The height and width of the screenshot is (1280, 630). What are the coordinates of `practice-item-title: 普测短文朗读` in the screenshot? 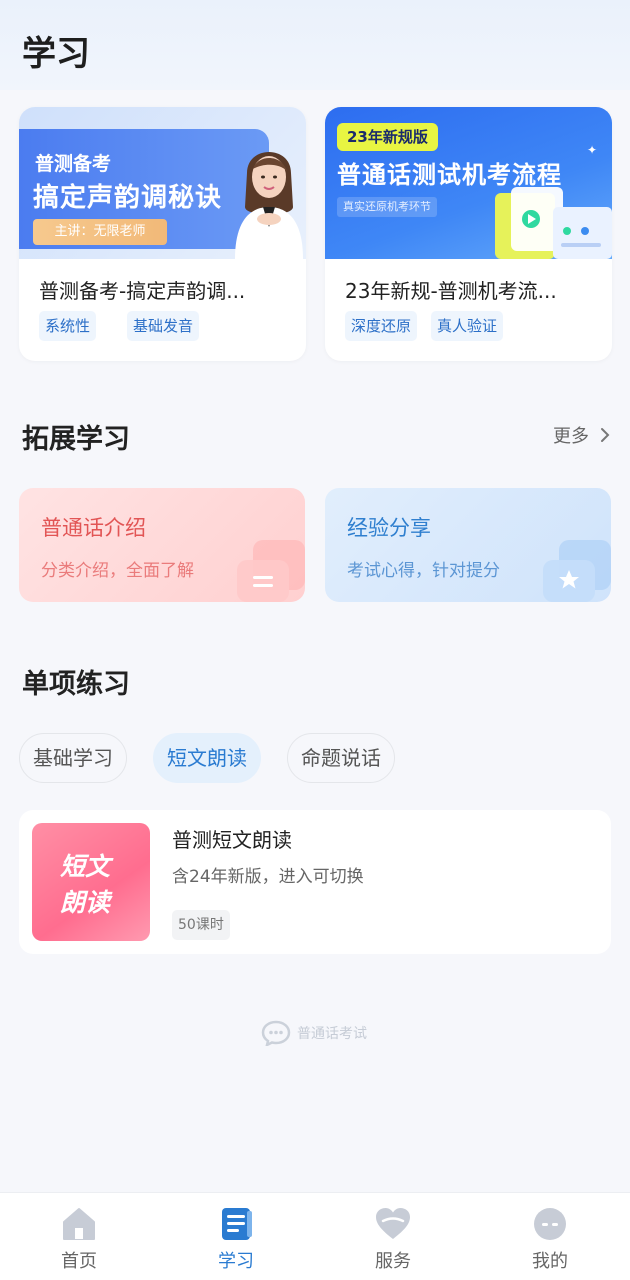 It's located at (232, 840).